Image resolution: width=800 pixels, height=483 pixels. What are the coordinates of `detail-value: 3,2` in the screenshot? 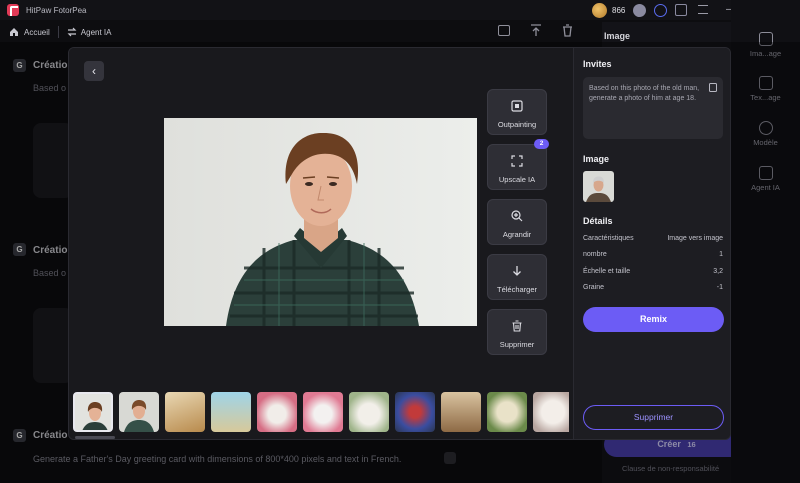 It's located at (718, 271).